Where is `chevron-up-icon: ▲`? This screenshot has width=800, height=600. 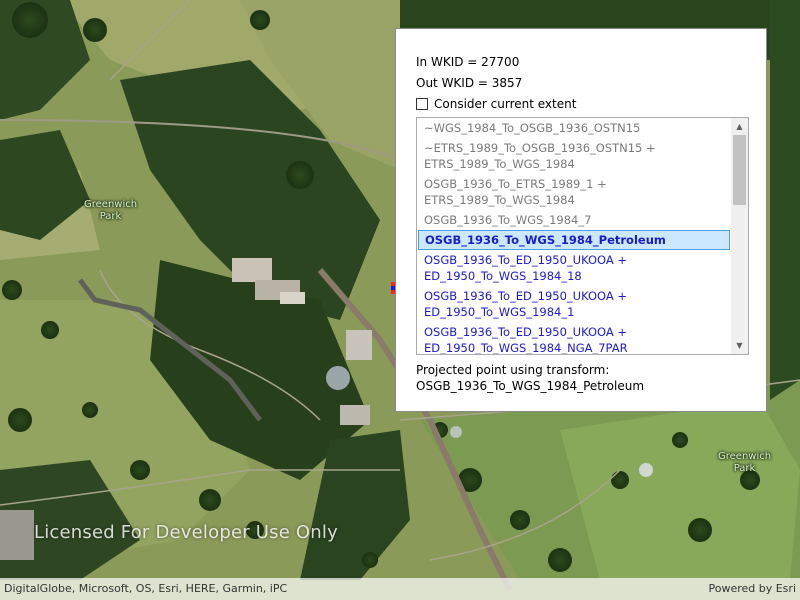
chevron-up-icon: ▲ is located at coordinates (739, 126).